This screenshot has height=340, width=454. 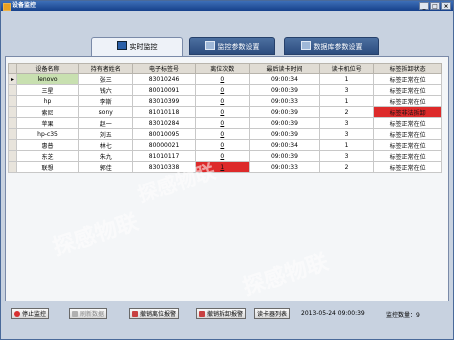 I want to click on refresh-data-button: 刷新数据, so click(x=88, y=313).